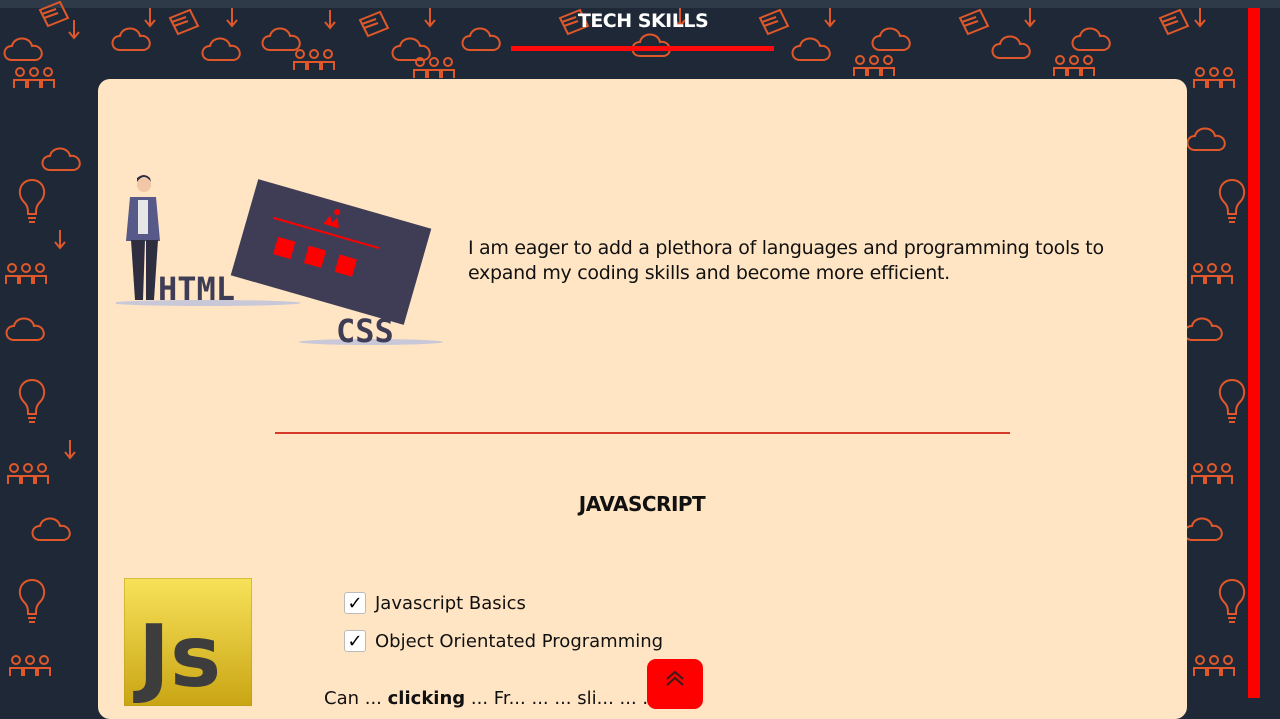 The height and width of the screenshot is (719, 1280). Describe the element at coordinates (450, 603) in the screenshot. I see `skill-label: Javascript Basics` at that location.